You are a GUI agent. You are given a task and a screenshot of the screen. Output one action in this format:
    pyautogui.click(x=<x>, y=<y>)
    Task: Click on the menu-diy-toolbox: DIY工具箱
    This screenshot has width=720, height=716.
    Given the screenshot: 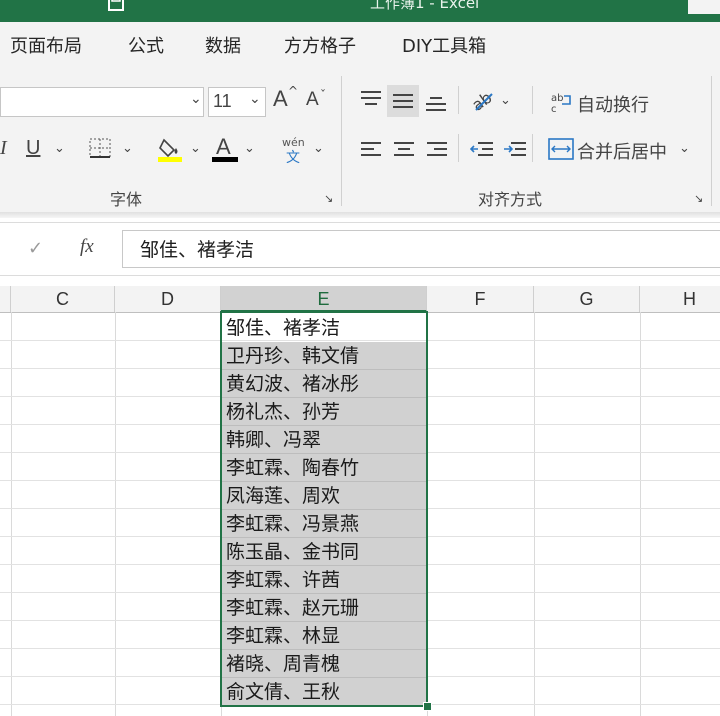 What is the action you would take?
    pyautogui.click(x=444, y=45)
    